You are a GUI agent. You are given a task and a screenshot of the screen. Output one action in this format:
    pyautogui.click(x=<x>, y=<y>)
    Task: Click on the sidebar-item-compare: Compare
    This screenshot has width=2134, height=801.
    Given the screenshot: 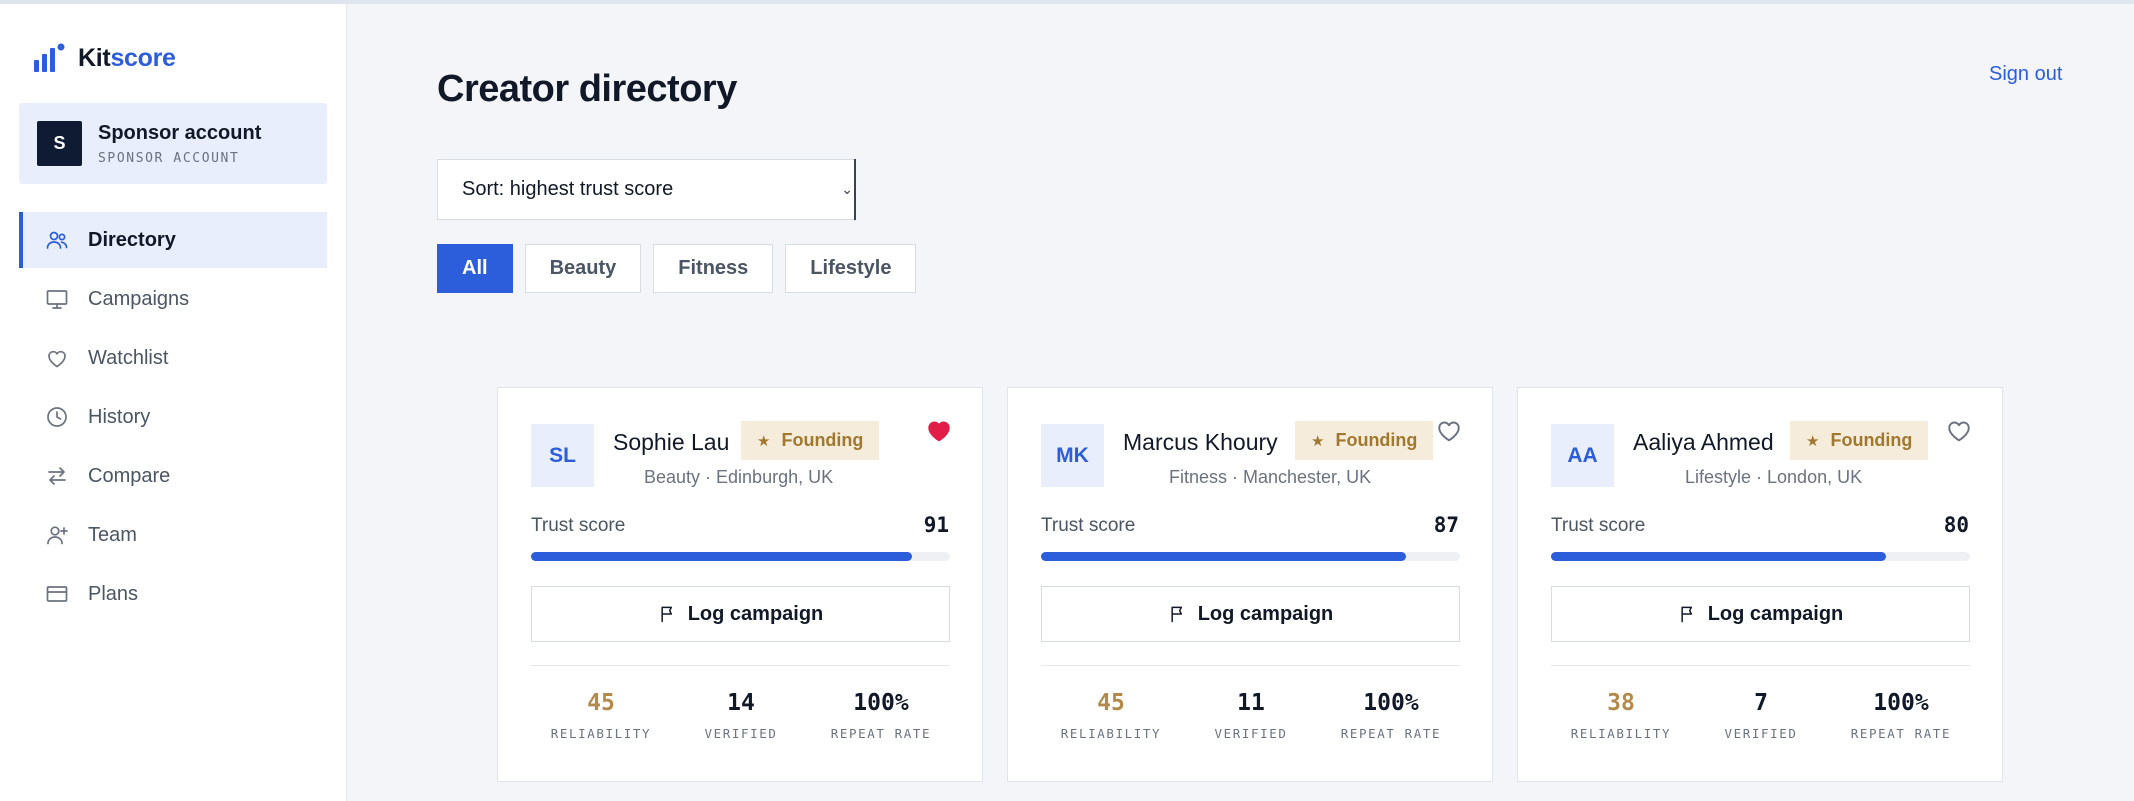 What is the action you would take?
    pyautogui.click(x=173, y=476)
    